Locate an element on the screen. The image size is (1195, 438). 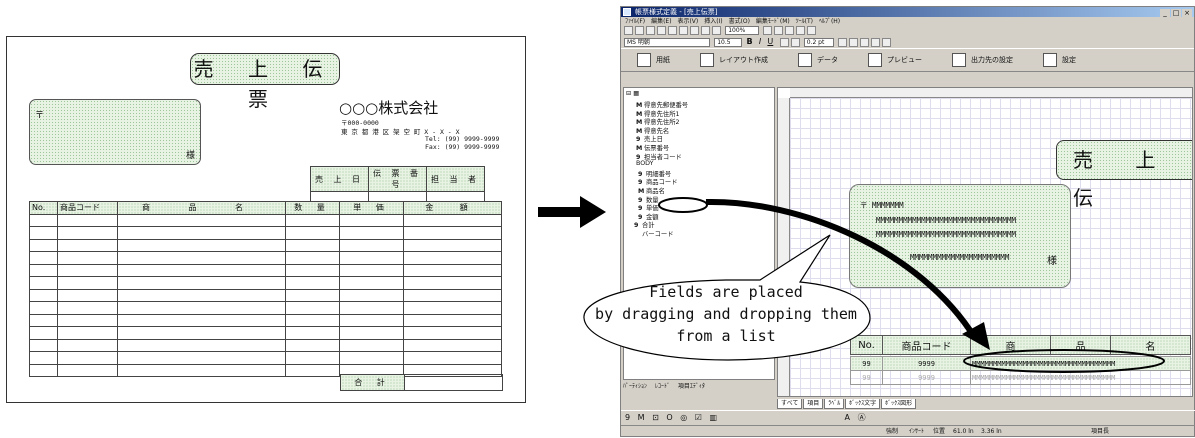
radio-tool: ◎ is located at coordinates (683, 417).